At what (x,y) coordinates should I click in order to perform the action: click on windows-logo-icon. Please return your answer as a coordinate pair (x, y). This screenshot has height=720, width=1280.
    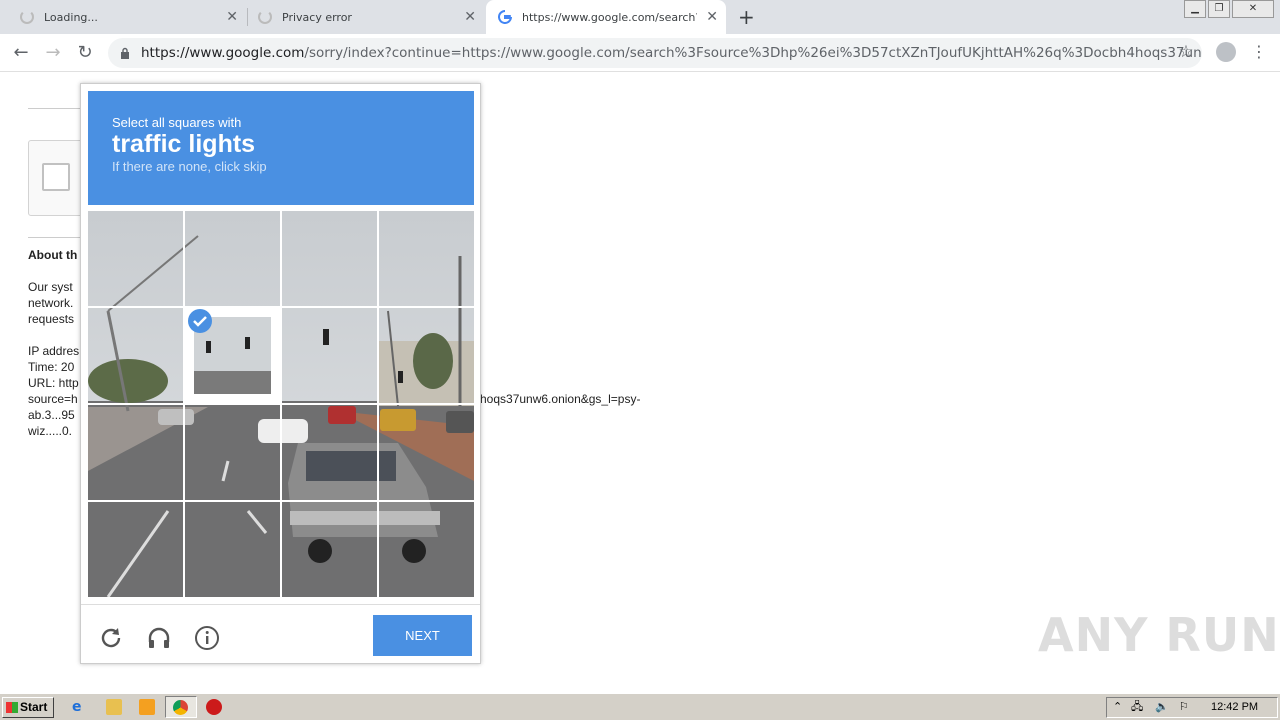
    Looking at the image, I should click on (12, 707).